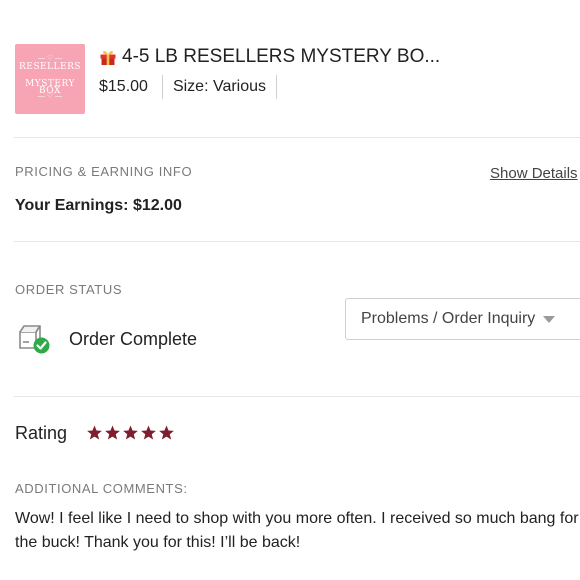 This screenshot has height=580, width=580. I want to click on product-price: $15.00, so click(123, 86).